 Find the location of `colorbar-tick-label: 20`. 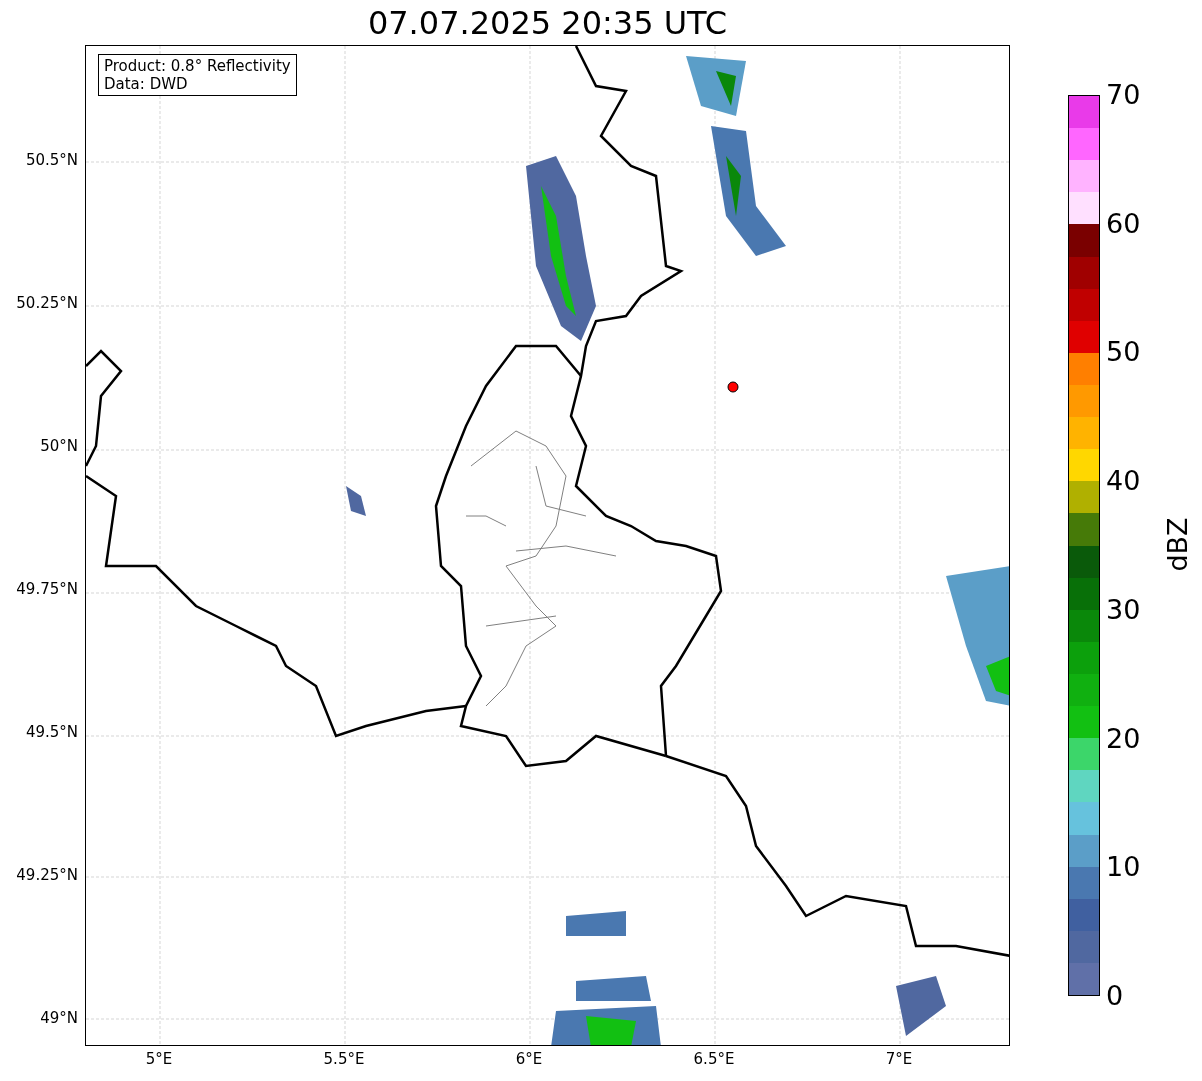

colorbar-tick-label: 20 is located at coordinates (1123, 738).